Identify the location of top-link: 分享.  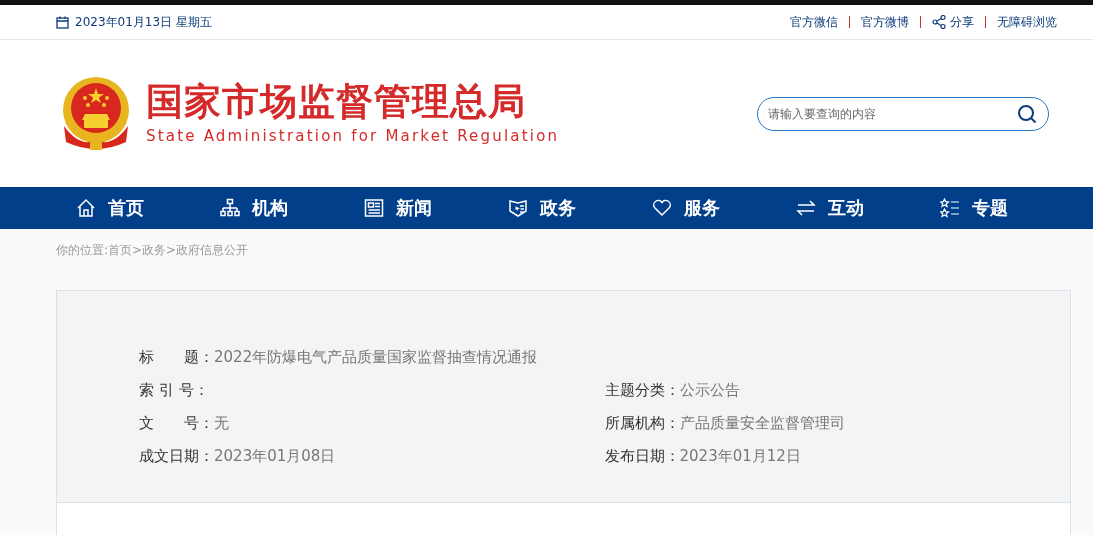
(953, 22).